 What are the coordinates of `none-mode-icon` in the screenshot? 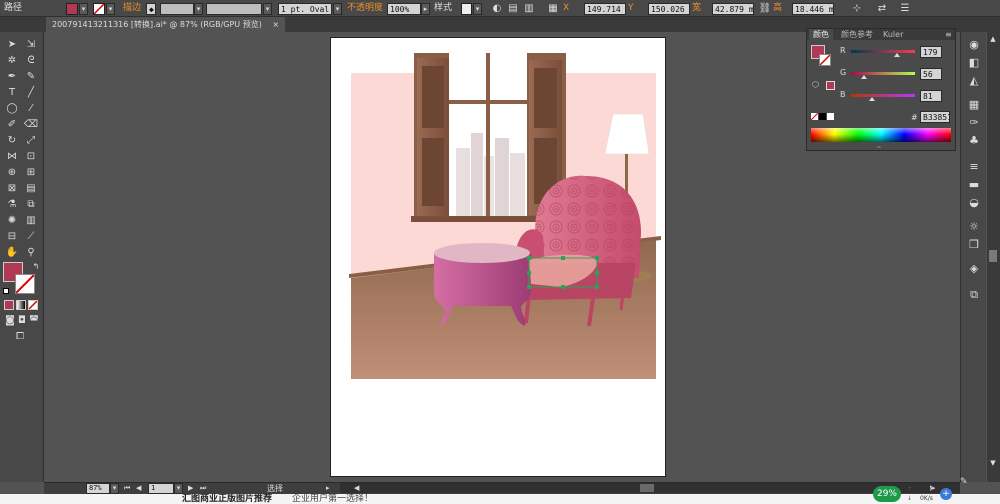 It's located at (33, 305).